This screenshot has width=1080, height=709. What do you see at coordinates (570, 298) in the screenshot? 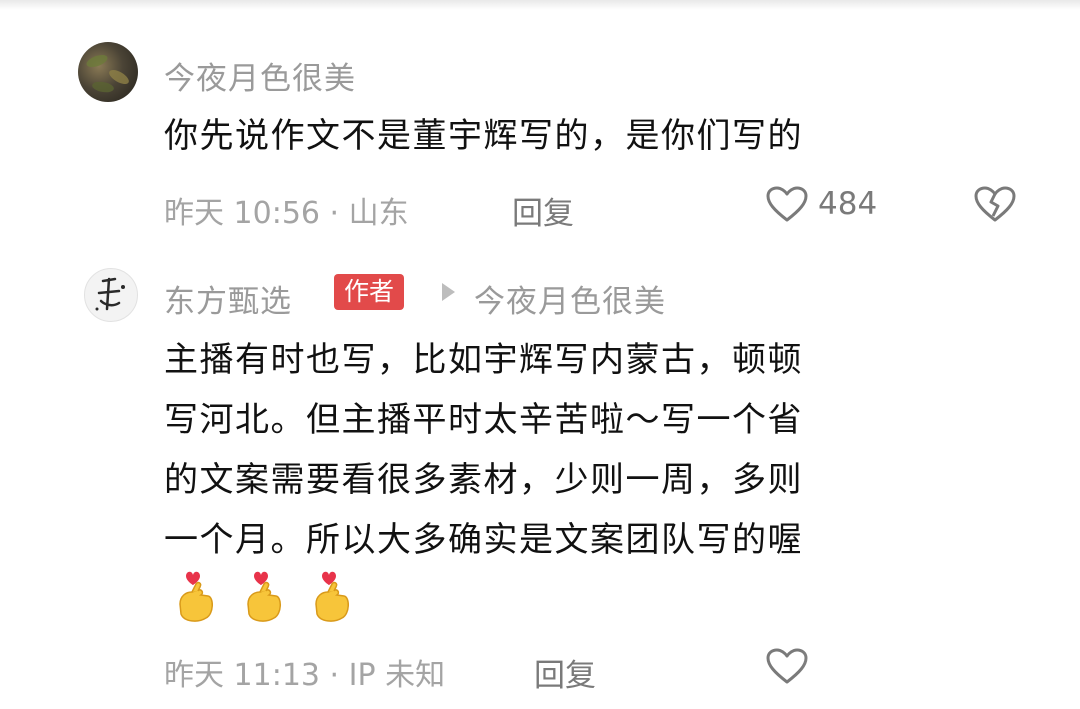
I see `reply-to-username: 今夜月色很美` at bounding box center [570, 298].